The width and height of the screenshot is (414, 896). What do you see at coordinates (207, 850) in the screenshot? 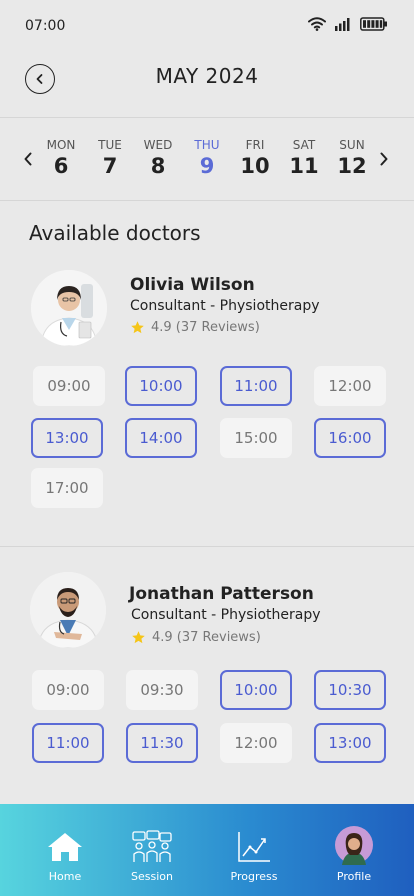
I see `bottom-nav: Home Session Progress Profile` at bounding box center [207, 850].